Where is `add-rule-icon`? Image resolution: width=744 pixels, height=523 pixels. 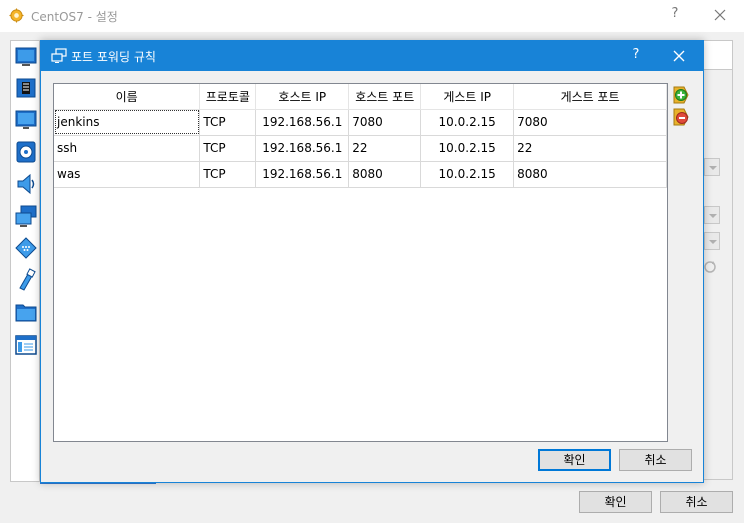 add-rule-icon is located at coordinates (681, 95).